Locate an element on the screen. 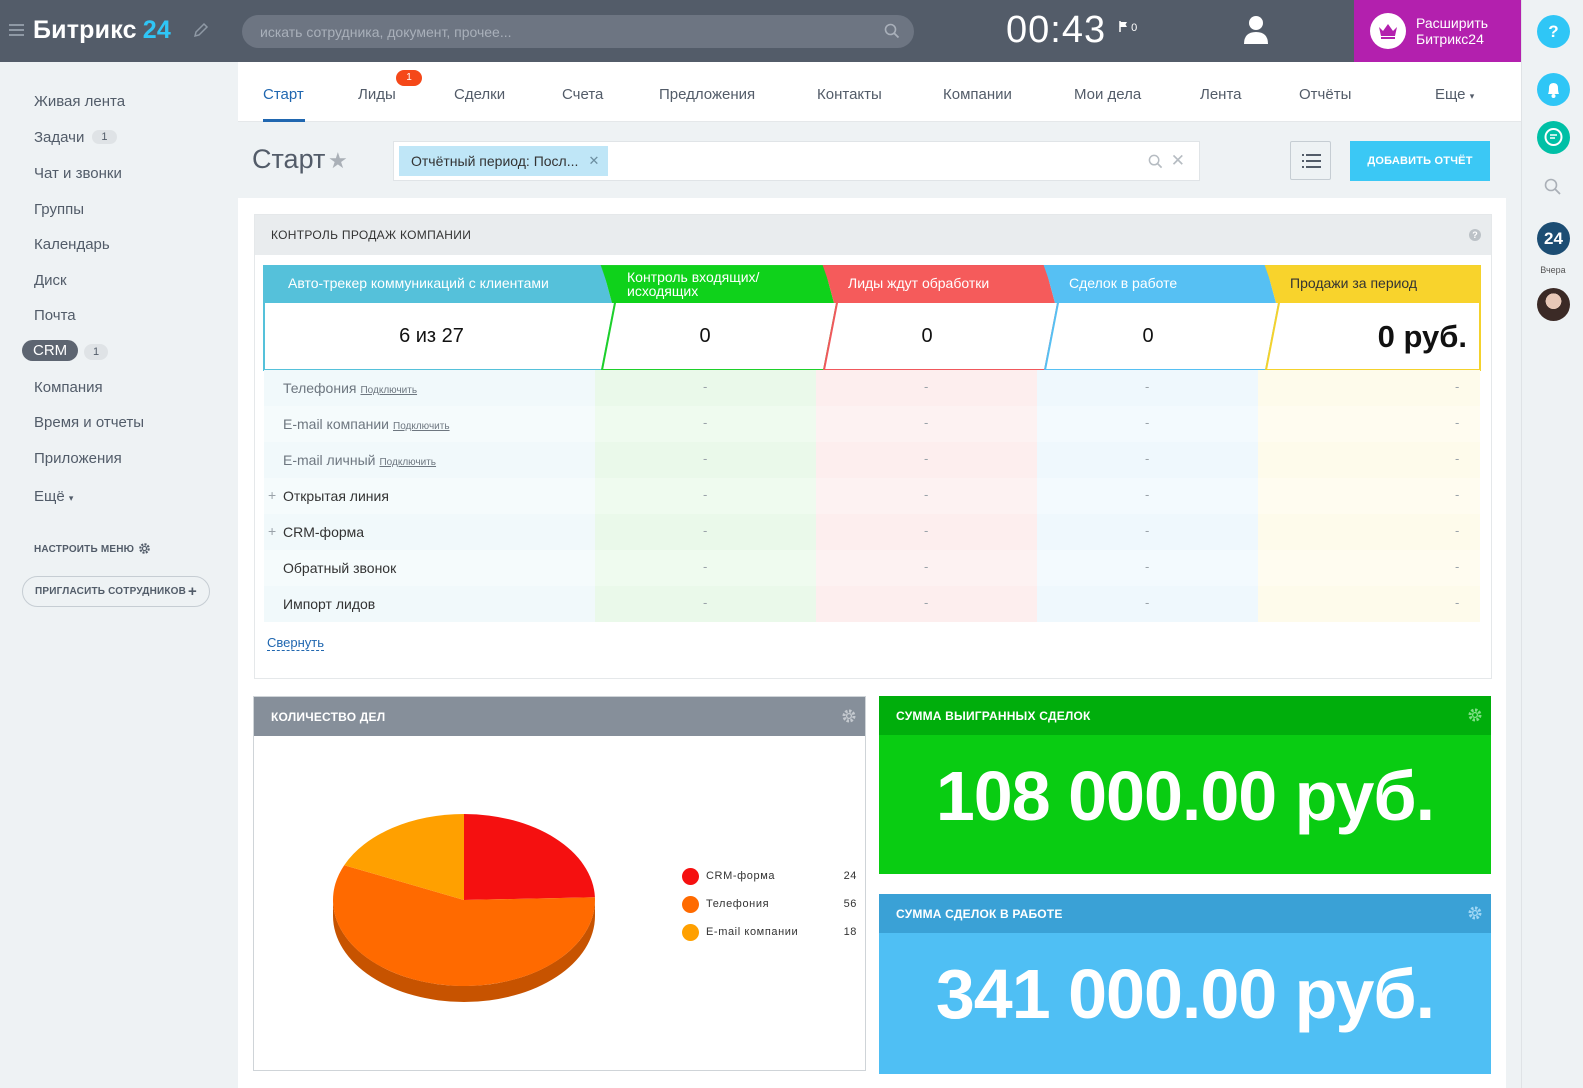  list-view-button is located at coordinates (1310, 160).